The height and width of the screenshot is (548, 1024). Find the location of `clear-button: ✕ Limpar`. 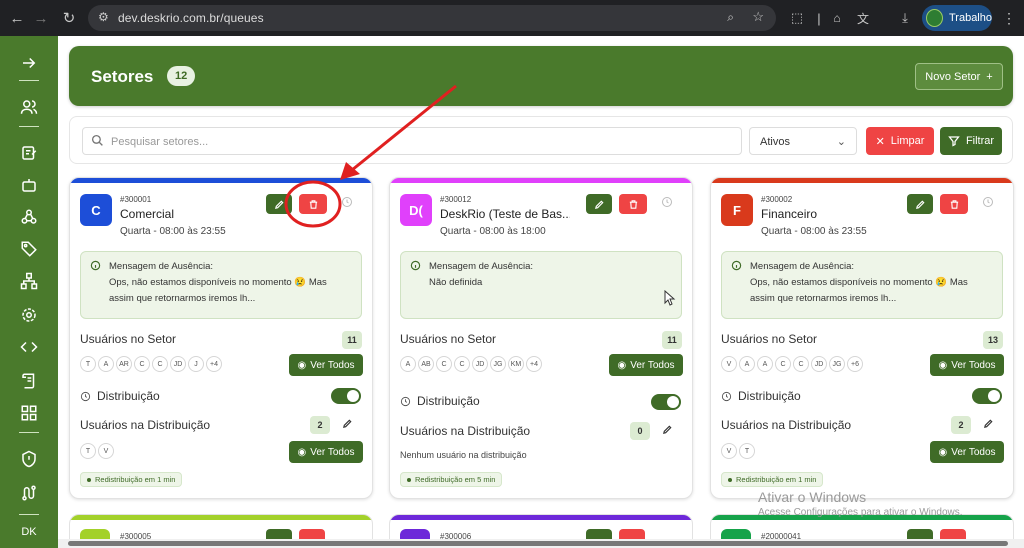

clear-button: ✕ Limpar is located at coordinates (900, 141).